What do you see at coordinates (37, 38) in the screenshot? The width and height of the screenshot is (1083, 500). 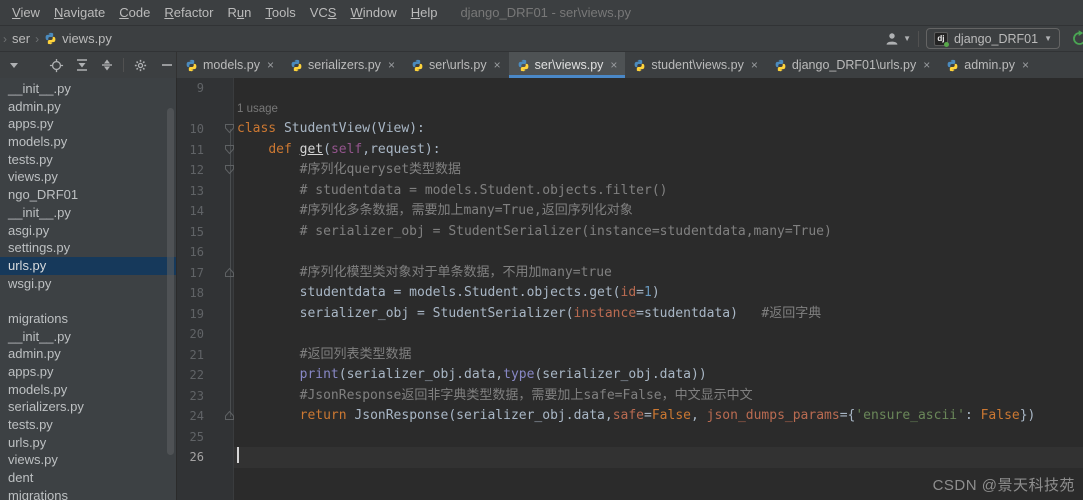 I see `chevron-right-icon: ›` at bounding box center [37, 38].